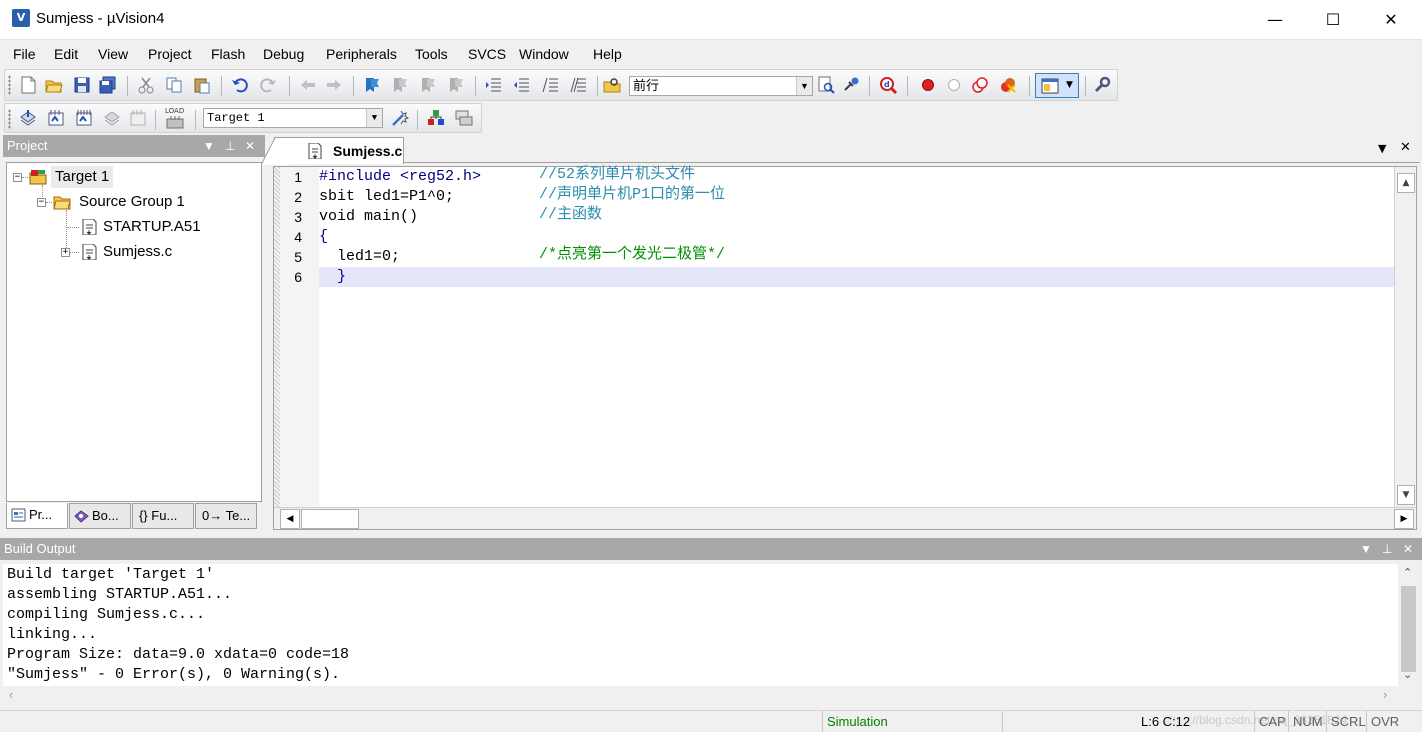  Describe the element at coordinates (400, 85) in the screenshot. I see `bookmark-prev-icon` at that location.